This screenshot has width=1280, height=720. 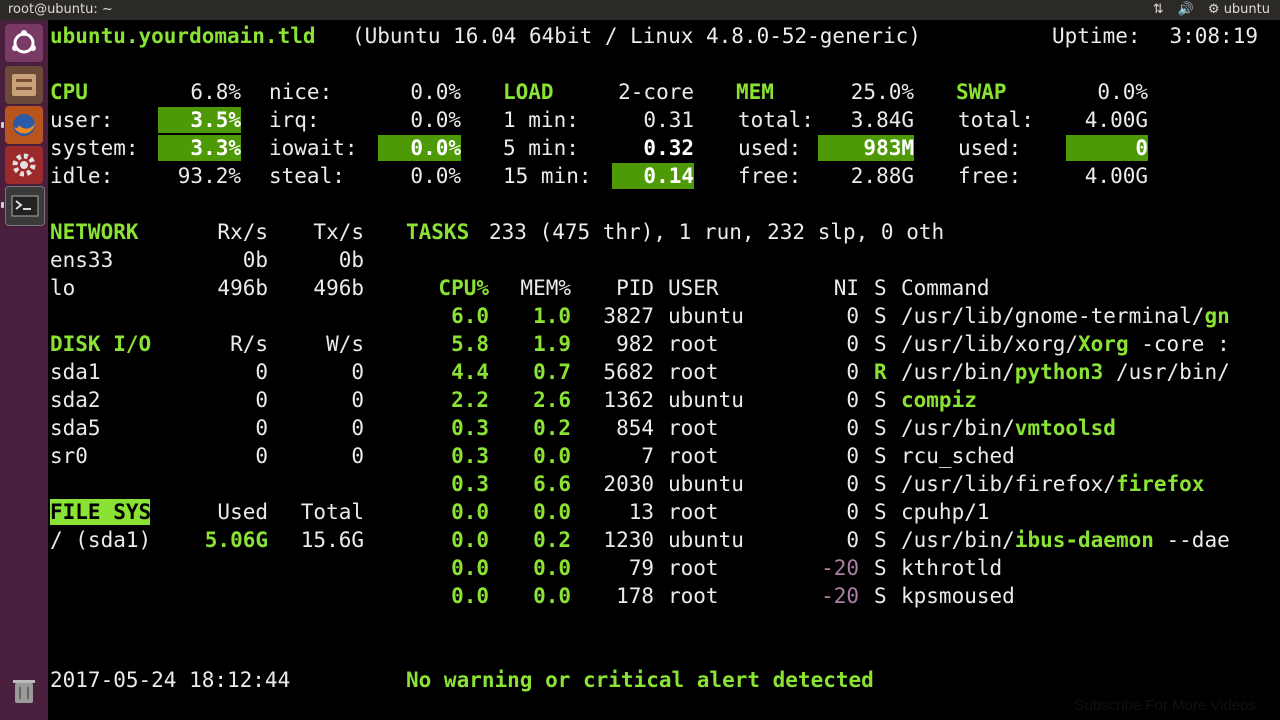 I want to click on proc-command: /usr/lib/firefox/firefox, so click(x=1090, y=484).